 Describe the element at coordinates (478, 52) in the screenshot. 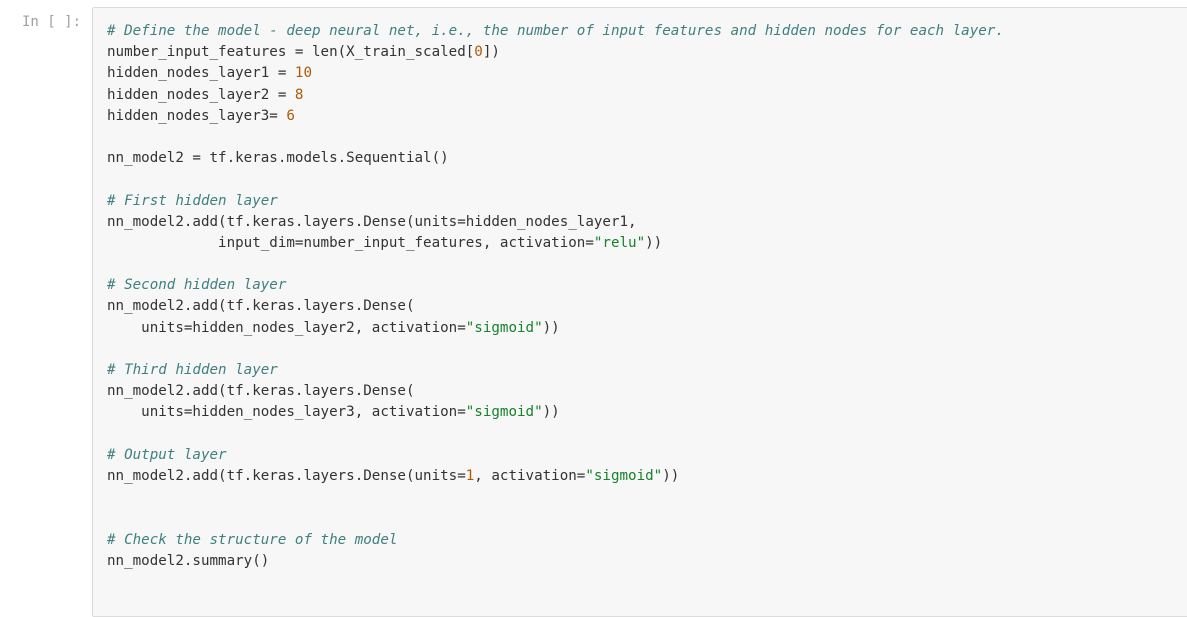

I see `code-number: 0` at that location.